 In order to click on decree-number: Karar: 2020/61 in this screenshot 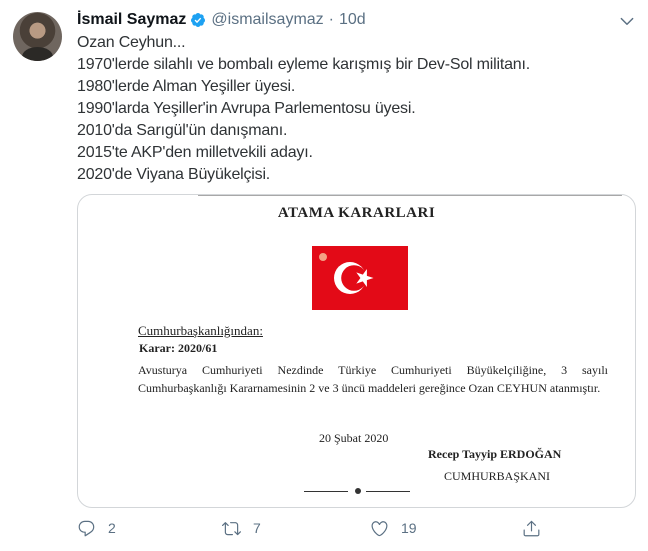, I will do `click(178, 348)`.